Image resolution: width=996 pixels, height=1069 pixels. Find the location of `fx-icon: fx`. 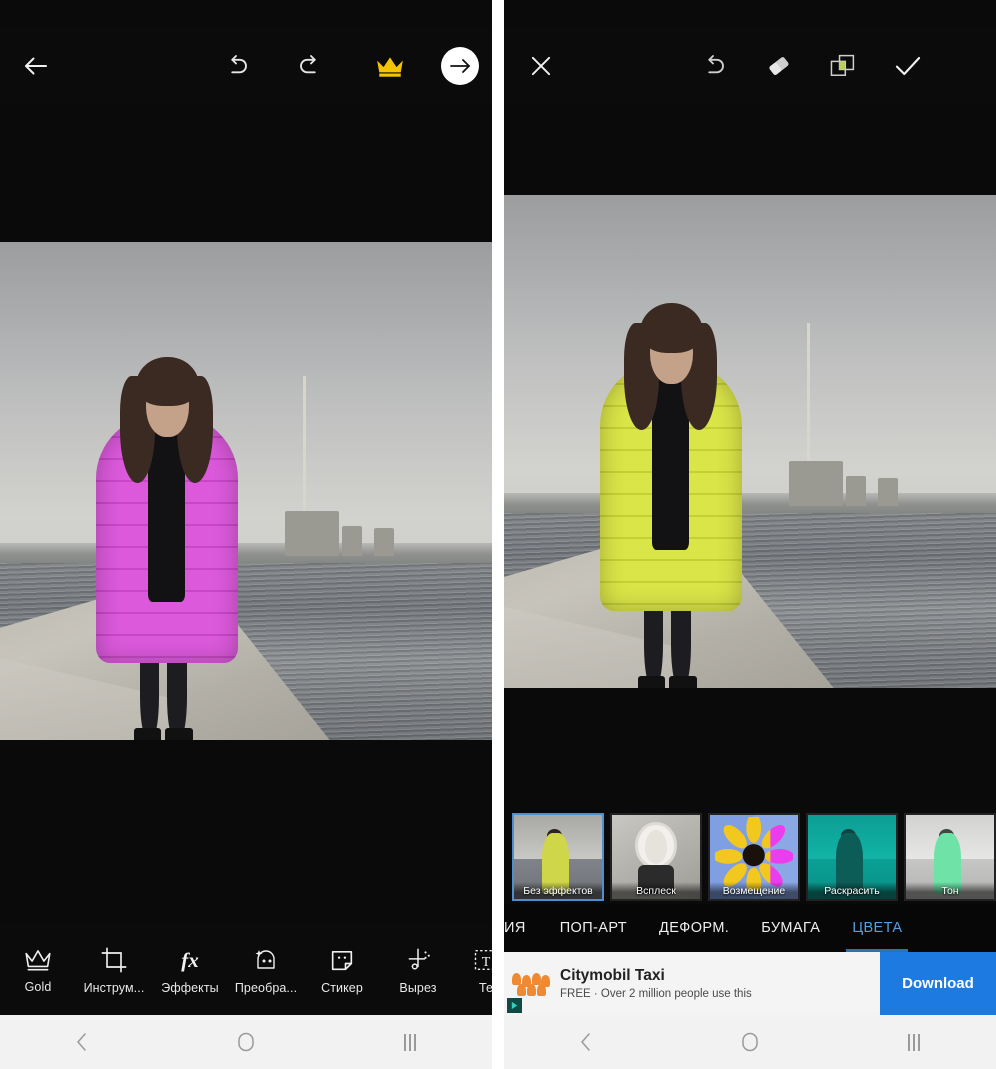

fx-icon: fx is located at coordinates (190, 960).